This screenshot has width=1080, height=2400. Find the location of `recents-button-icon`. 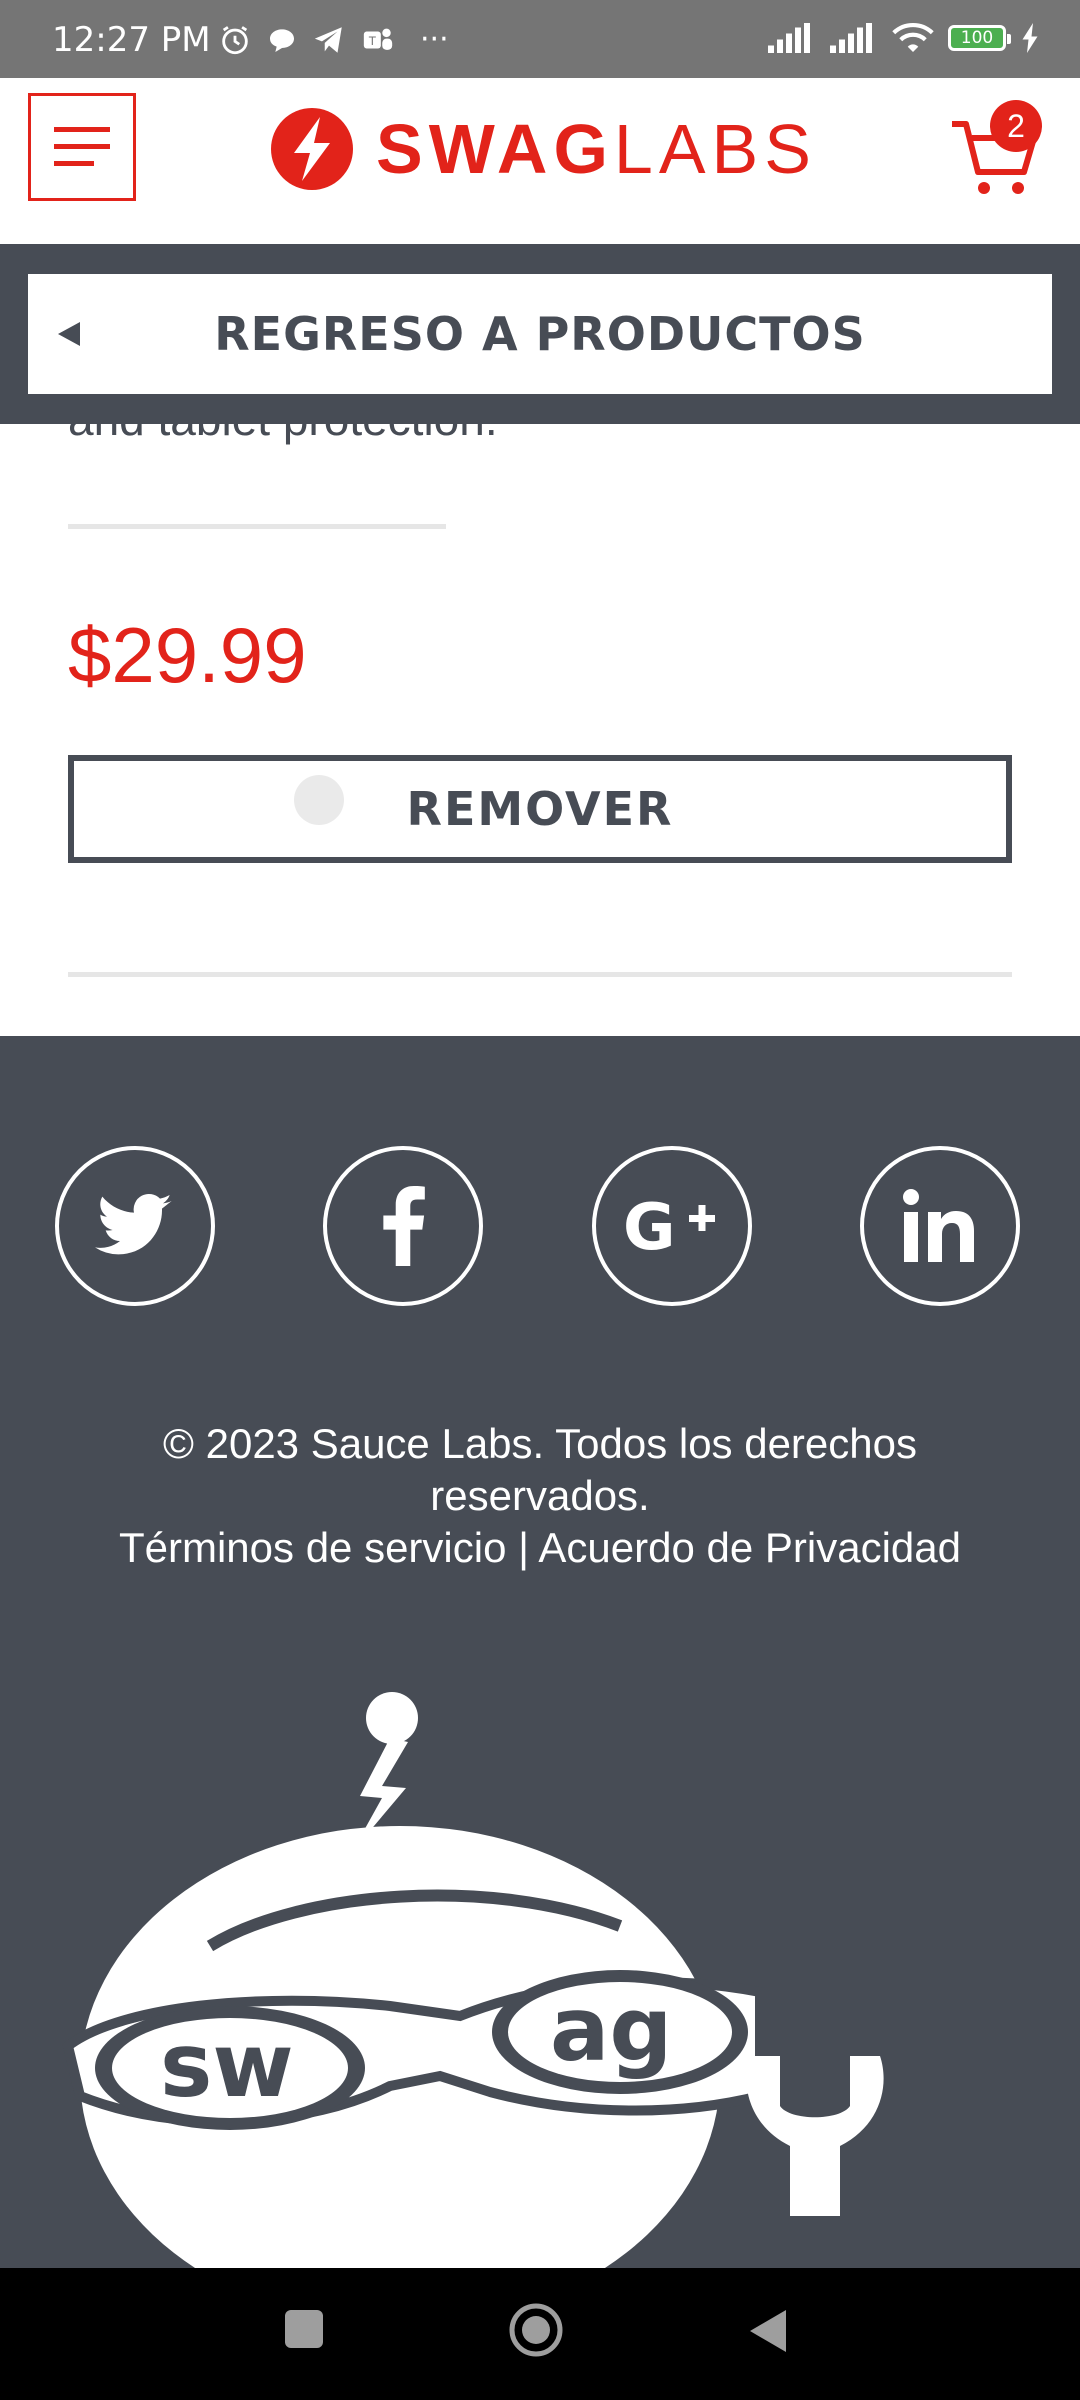

recents-button-icon is located at coordinates (304, 2329).